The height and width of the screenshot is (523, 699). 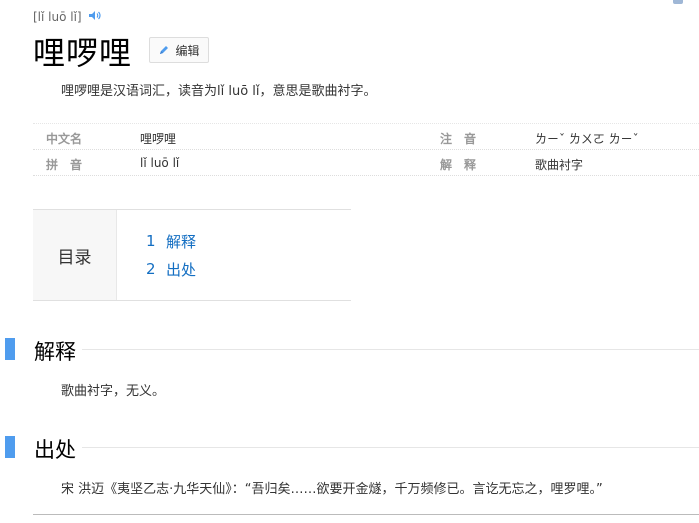 I want to click on toc-list: 1 解释 2 出处, so click(x=156, y=255).